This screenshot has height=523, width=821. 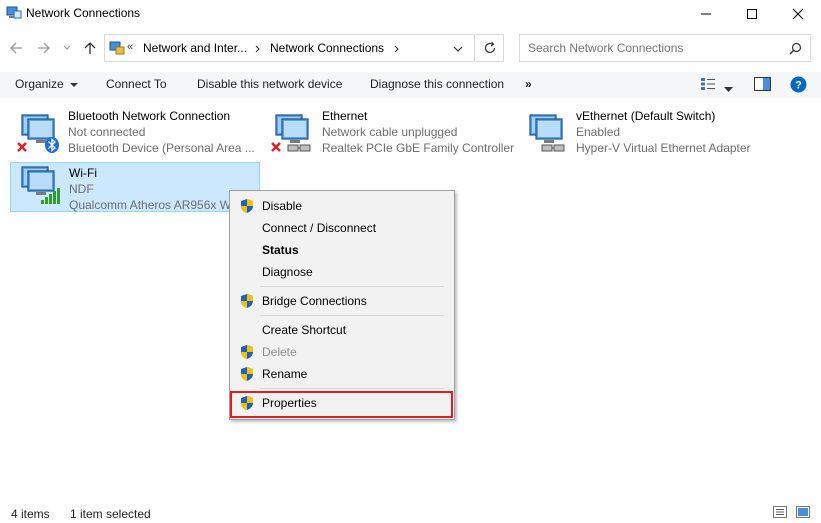 I want to click on window-title: Network Connections, so click(x=83, y=13).